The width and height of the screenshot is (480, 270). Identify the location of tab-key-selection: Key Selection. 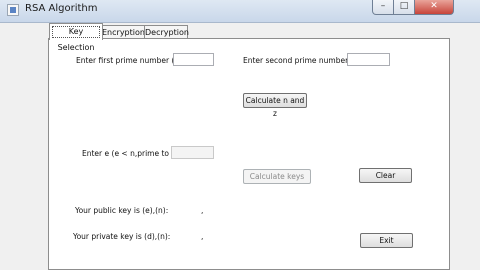
(76, 37).